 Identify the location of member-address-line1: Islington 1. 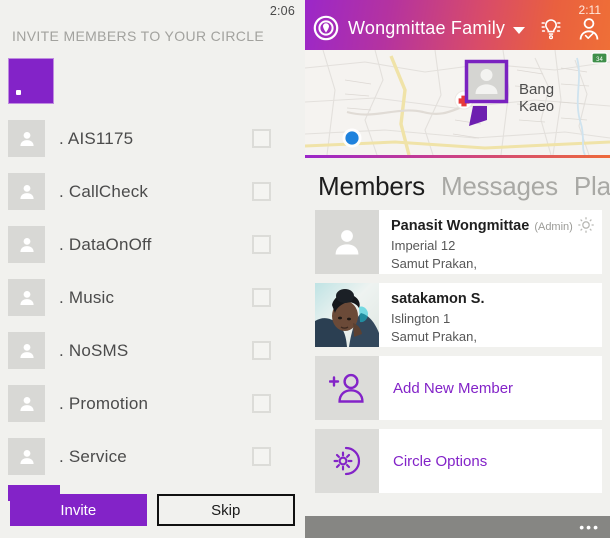
(421, 318).